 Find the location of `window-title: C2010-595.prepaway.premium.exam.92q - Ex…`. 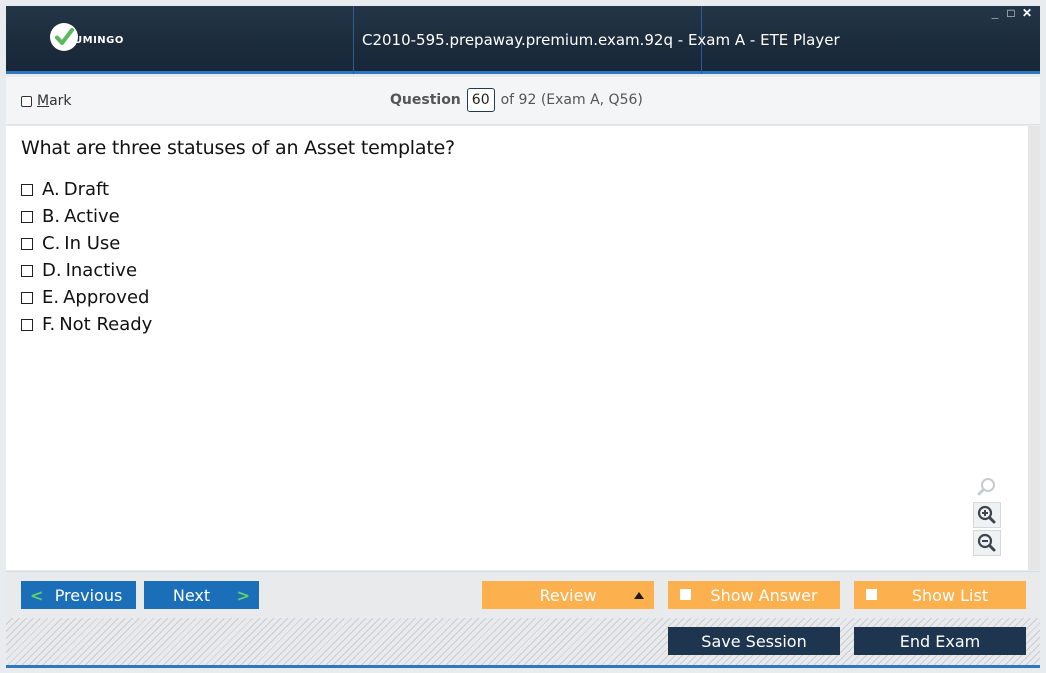

window-title: C2010-595.prepaway.premium.exam.92q - Ex… is located at coordinates (601, 40).